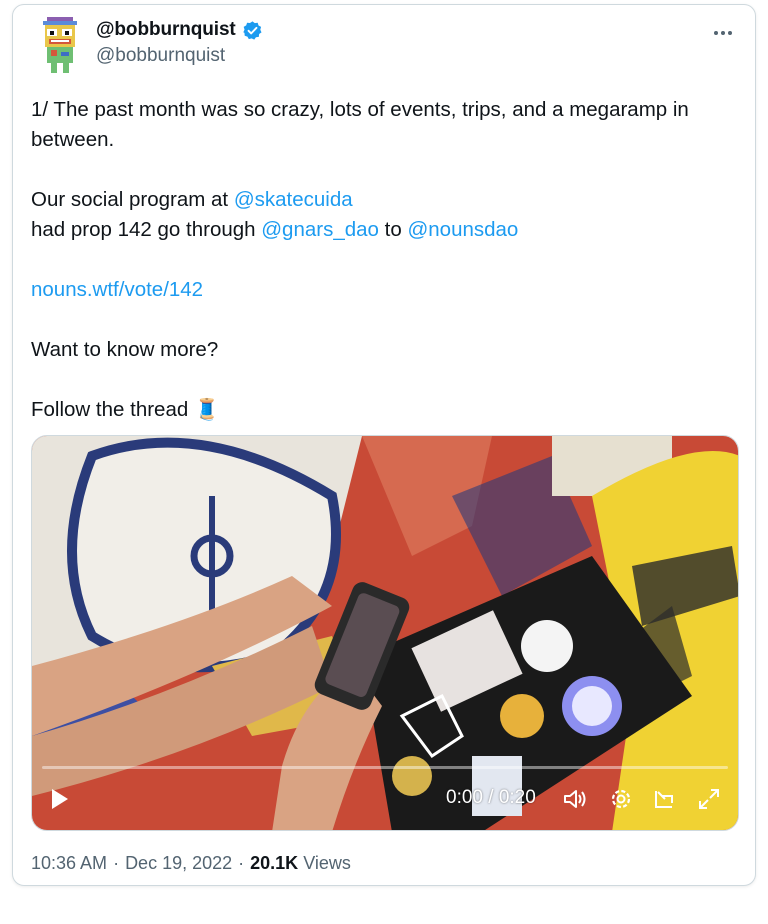  Describe the element at coordinates (327, 863) in the screenshot. I see `views-label: Views` at that location.